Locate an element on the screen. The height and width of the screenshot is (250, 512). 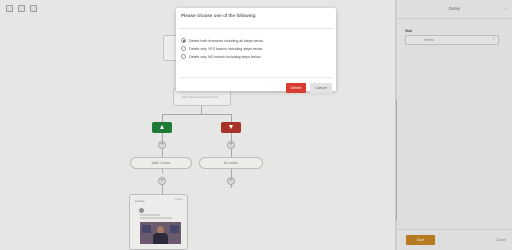
chevron-updown-icon: ↕ is located at coordinates (494, 39).